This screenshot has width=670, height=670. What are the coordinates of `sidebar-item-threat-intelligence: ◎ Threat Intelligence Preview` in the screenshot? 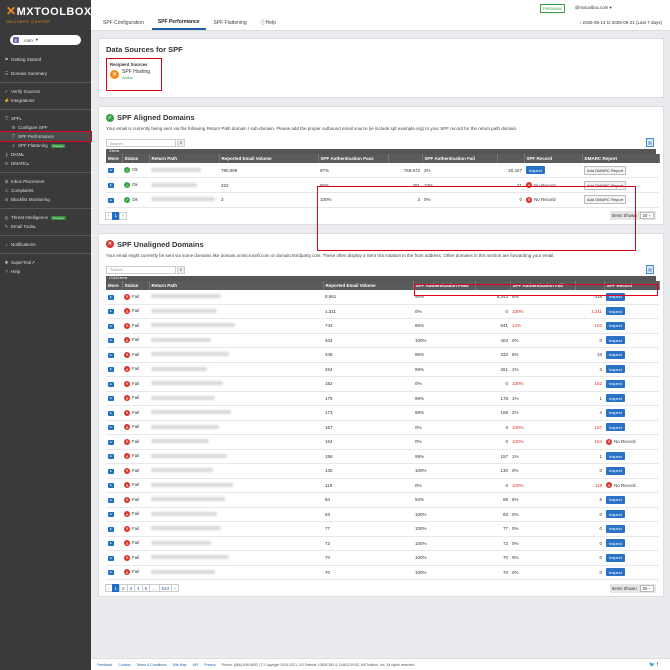 It's located at (45, 217).